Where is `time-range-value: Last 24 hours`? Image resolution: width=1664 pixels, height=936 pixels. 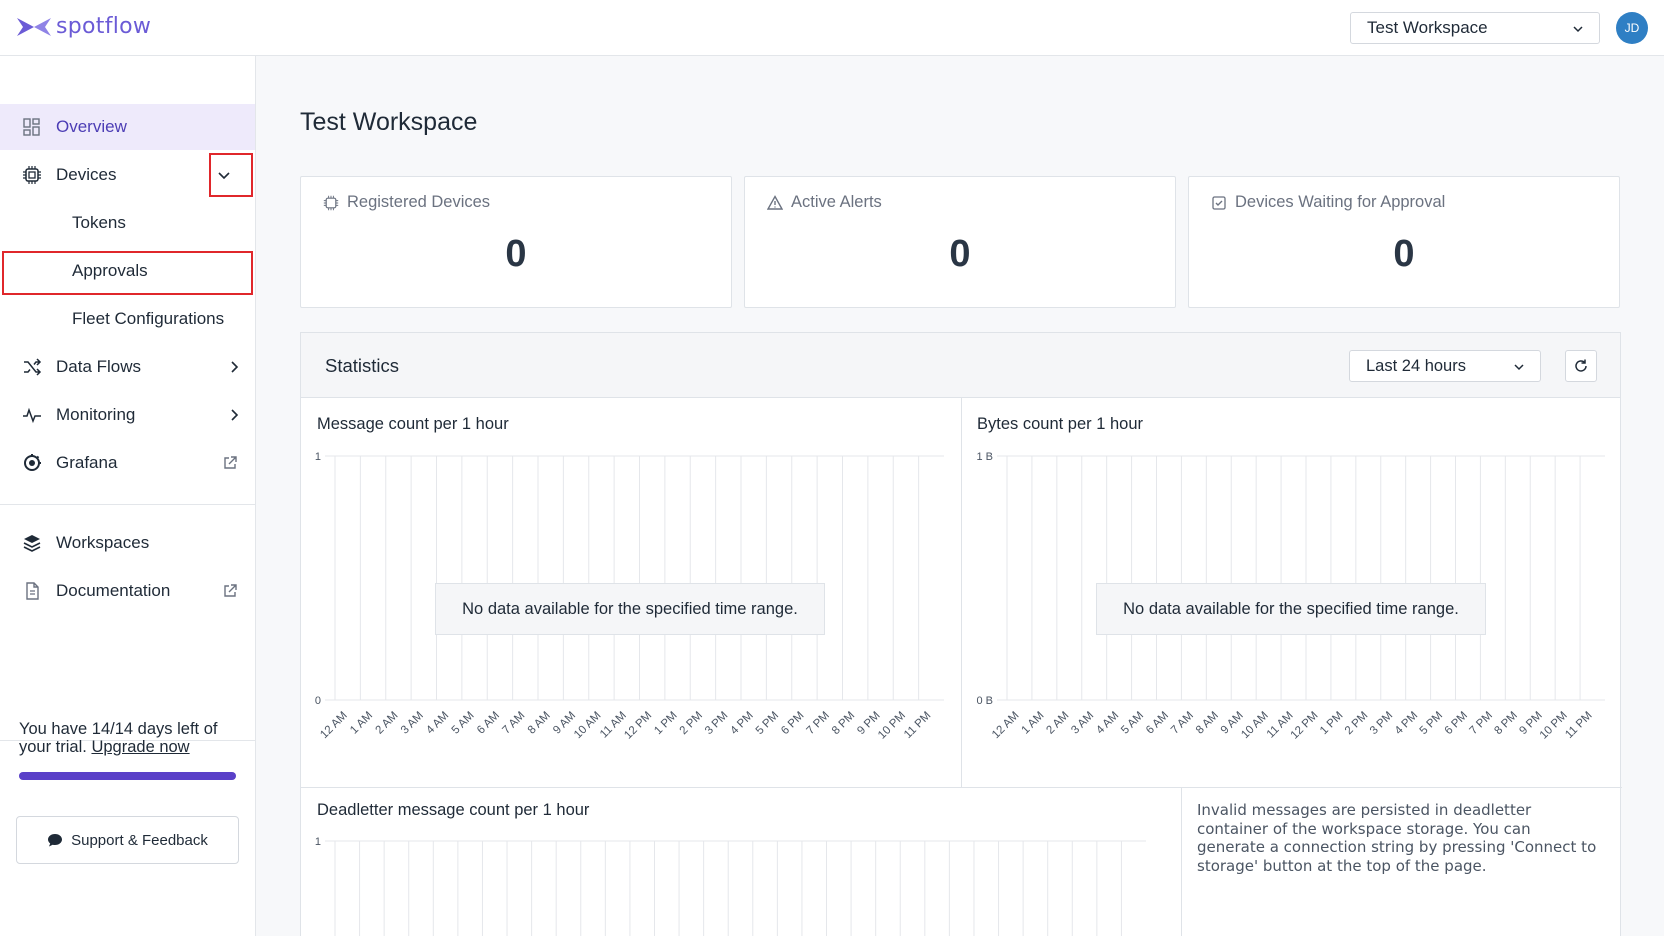 time-range-value: Last 24 hours is located at coordinates (1416, 366).